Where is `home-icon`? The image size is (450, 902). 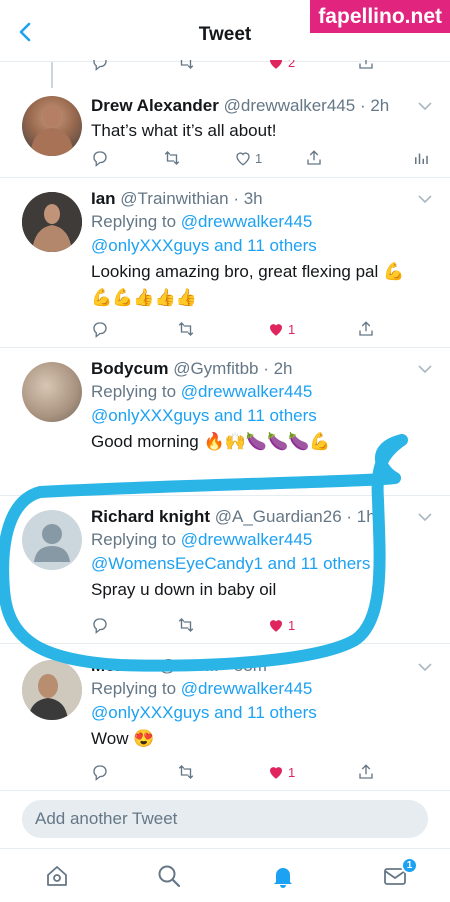 home-icon is located at coordinates (57, 876).